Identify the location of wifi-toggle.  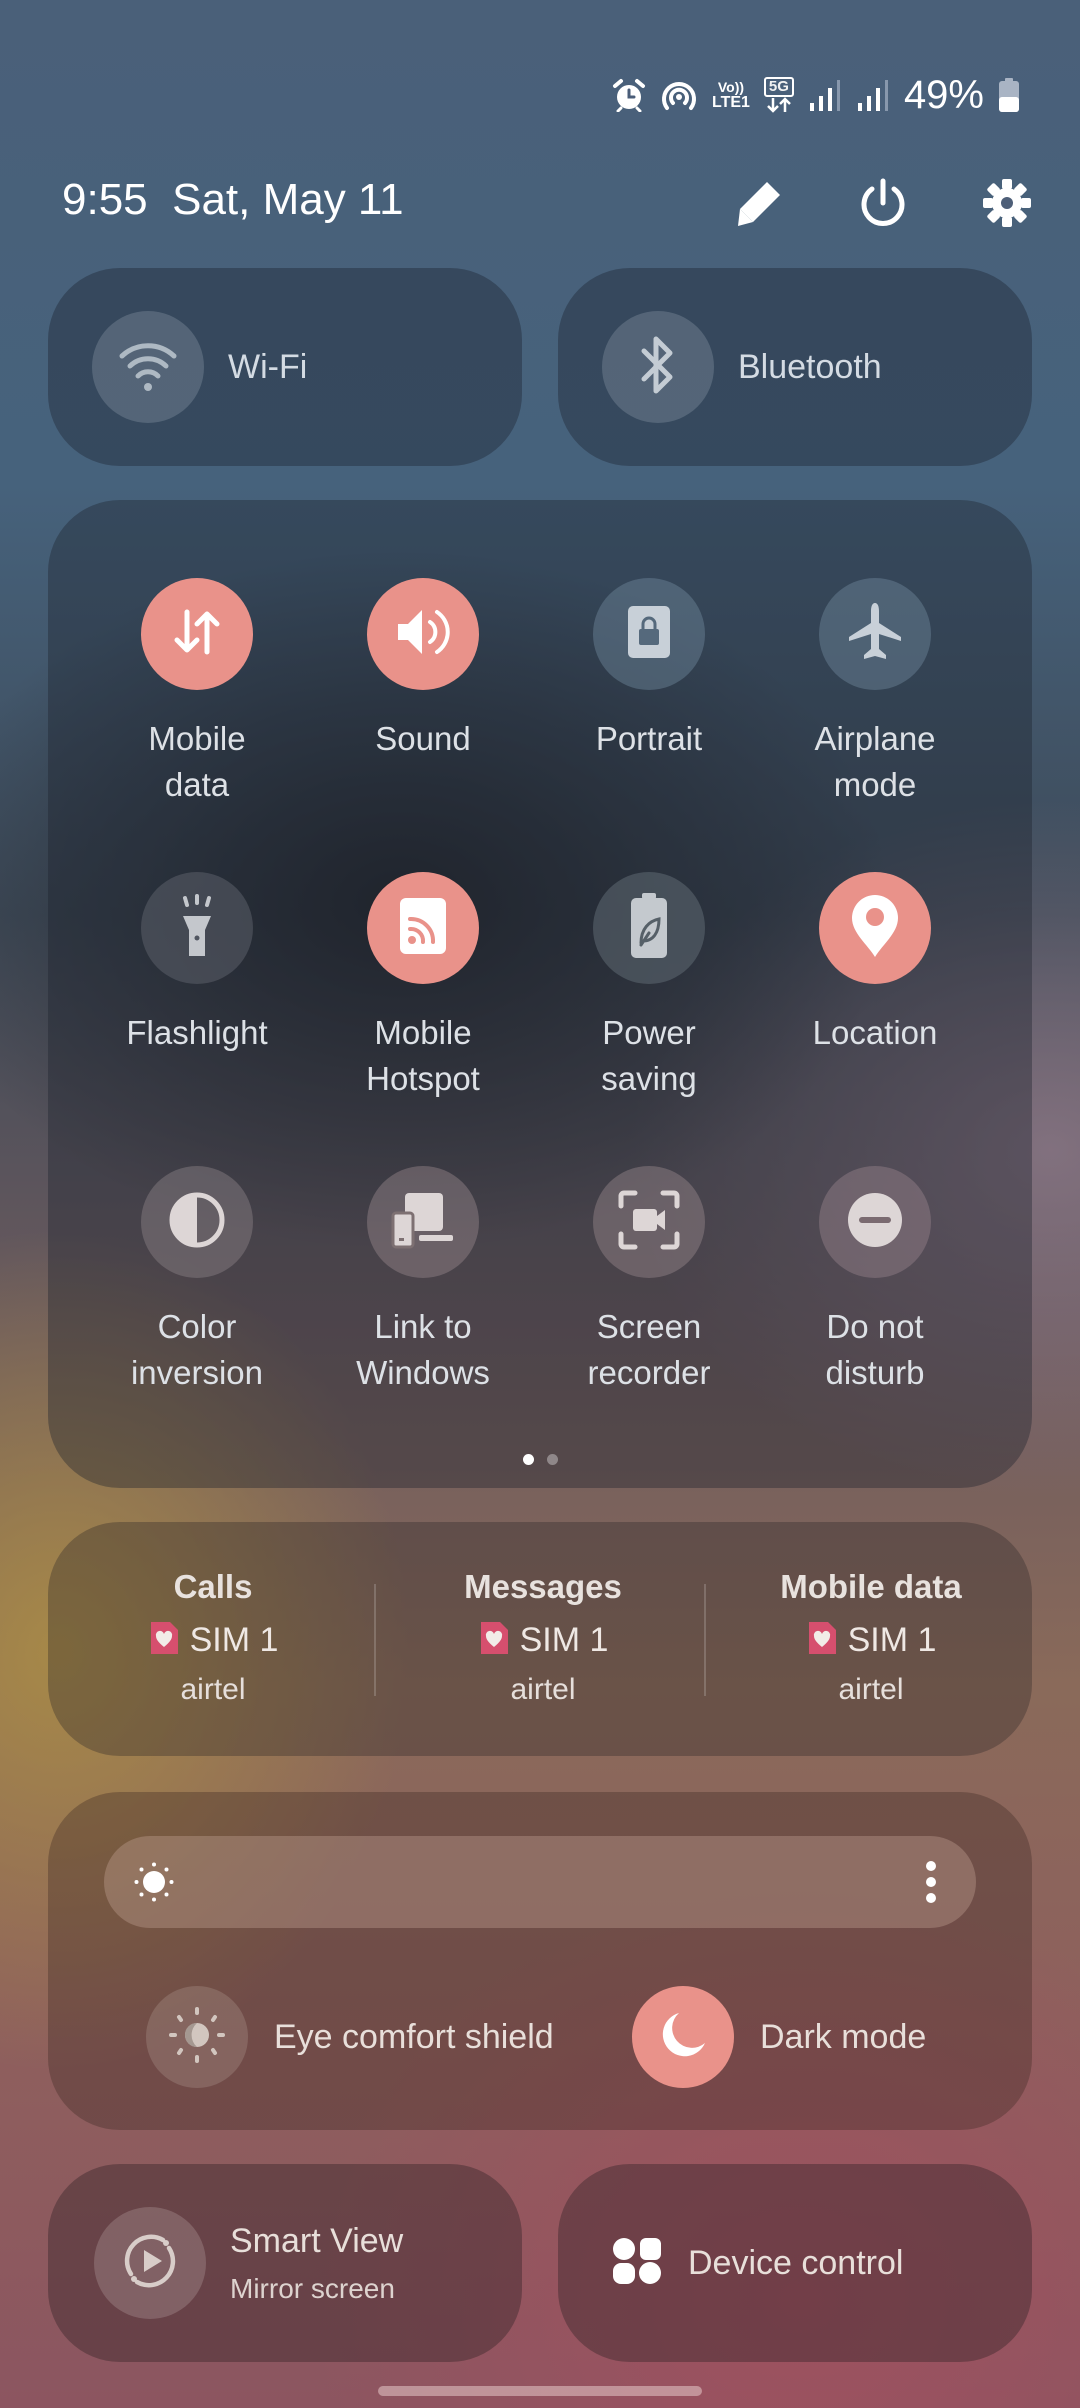
(148, 367).